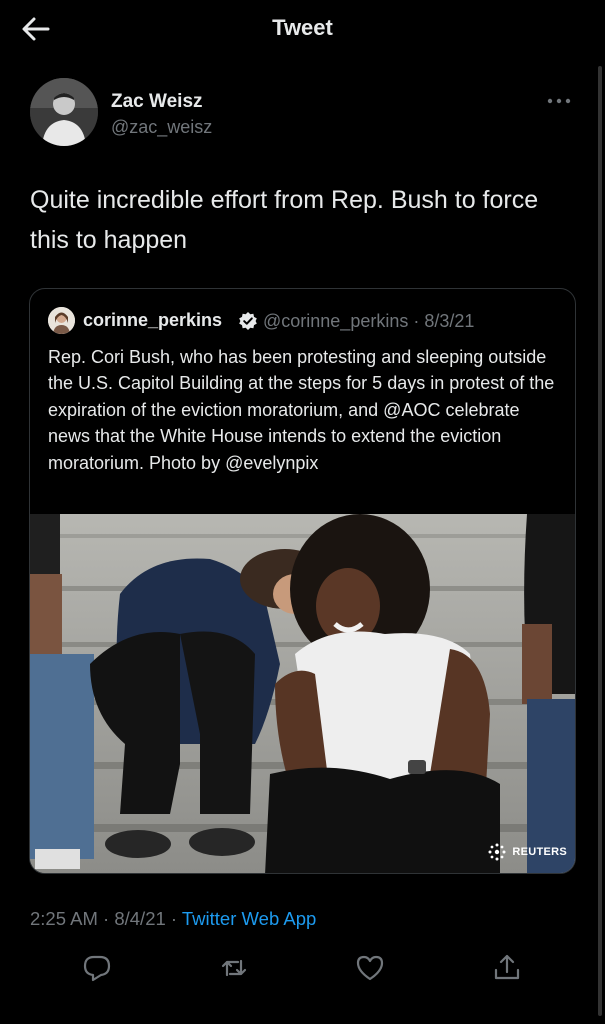  I want to click on page-title: Tweet, so click(302, 27).